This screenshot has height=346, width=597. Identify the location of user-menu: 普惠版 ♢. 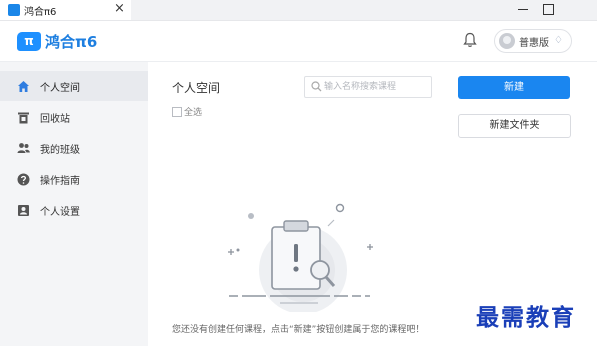
(533, 41).